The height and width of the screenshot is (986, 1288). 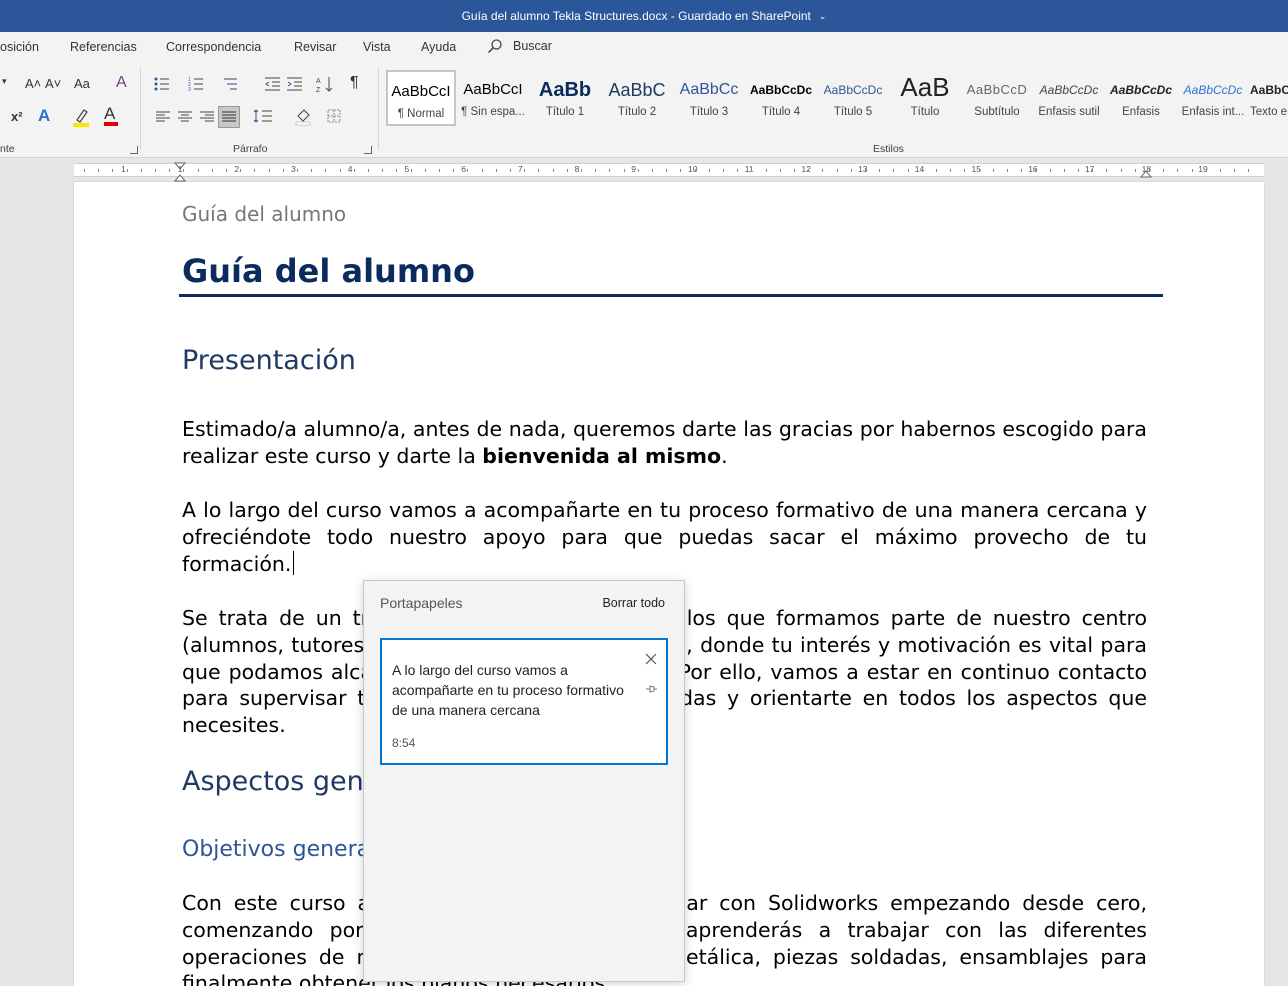 What do you see at coordinates (273, 84) in the screenshot?
I see `decrease-indent-icon` at bounding box center [273, 84].